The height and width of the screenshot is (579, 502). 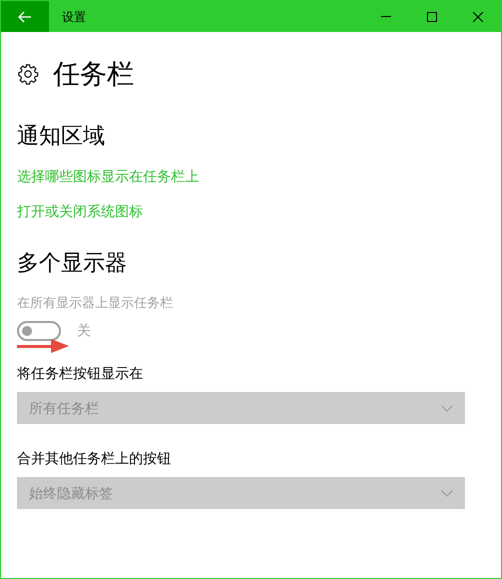 I want to click on dropdown-label: 合并其他任务栏上的按钮, so click(x=94, y=458).